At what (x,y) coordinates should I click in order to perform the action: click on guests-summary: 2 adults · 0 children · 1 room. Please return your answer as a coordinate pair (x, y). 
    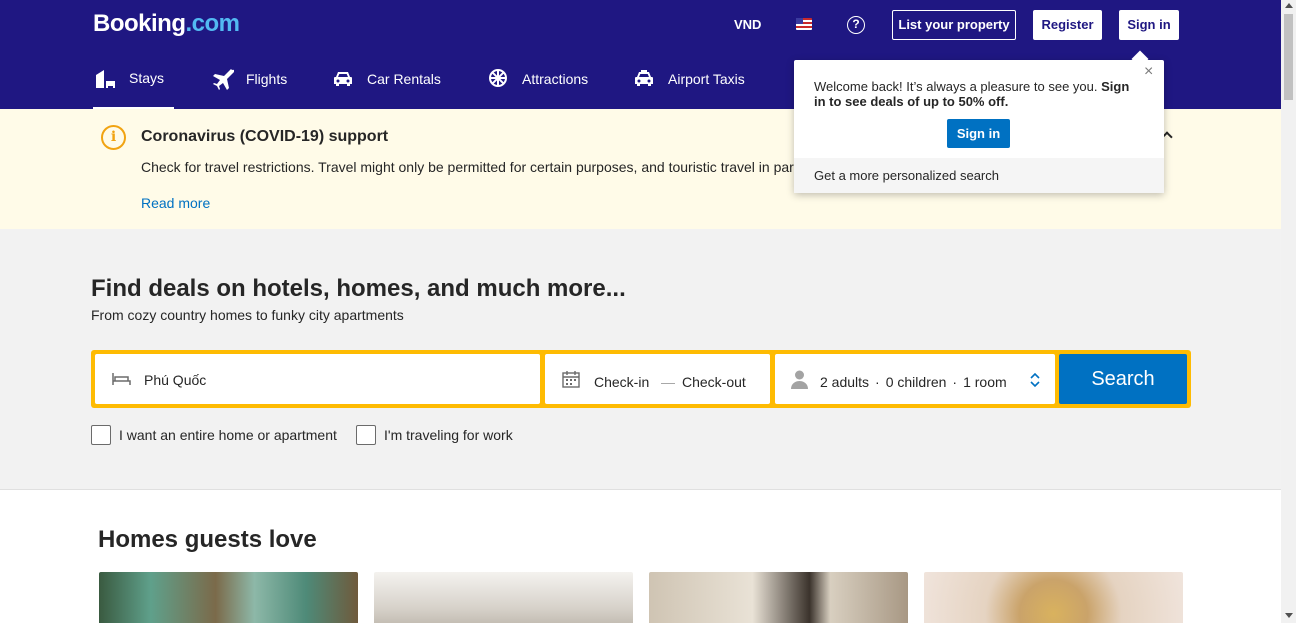
    Looking at the image, I should click on (913, 382).